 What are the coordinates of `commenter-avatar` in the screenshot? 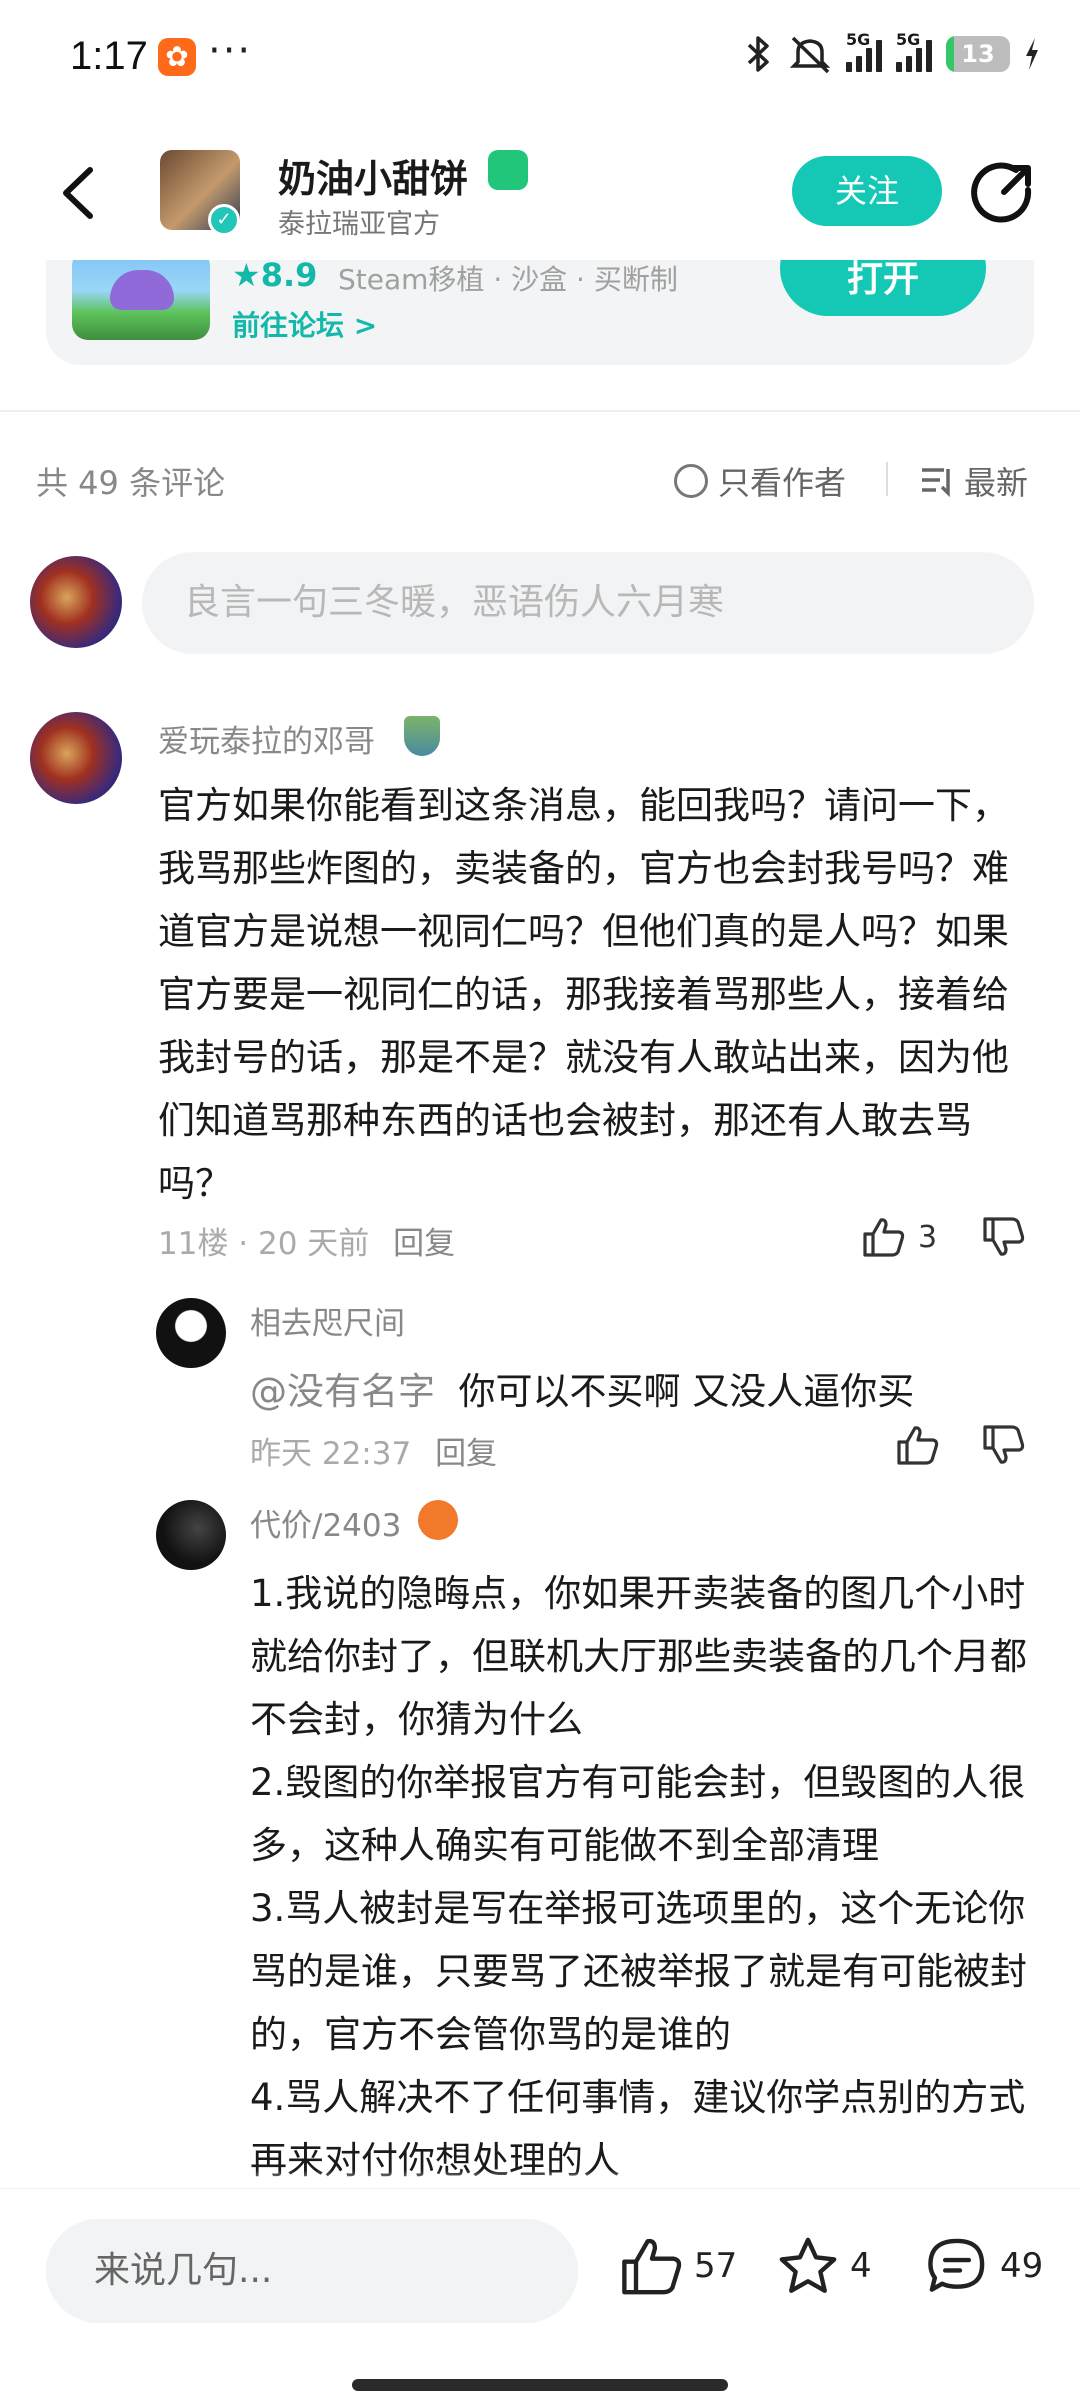 It's located at (76, 758).